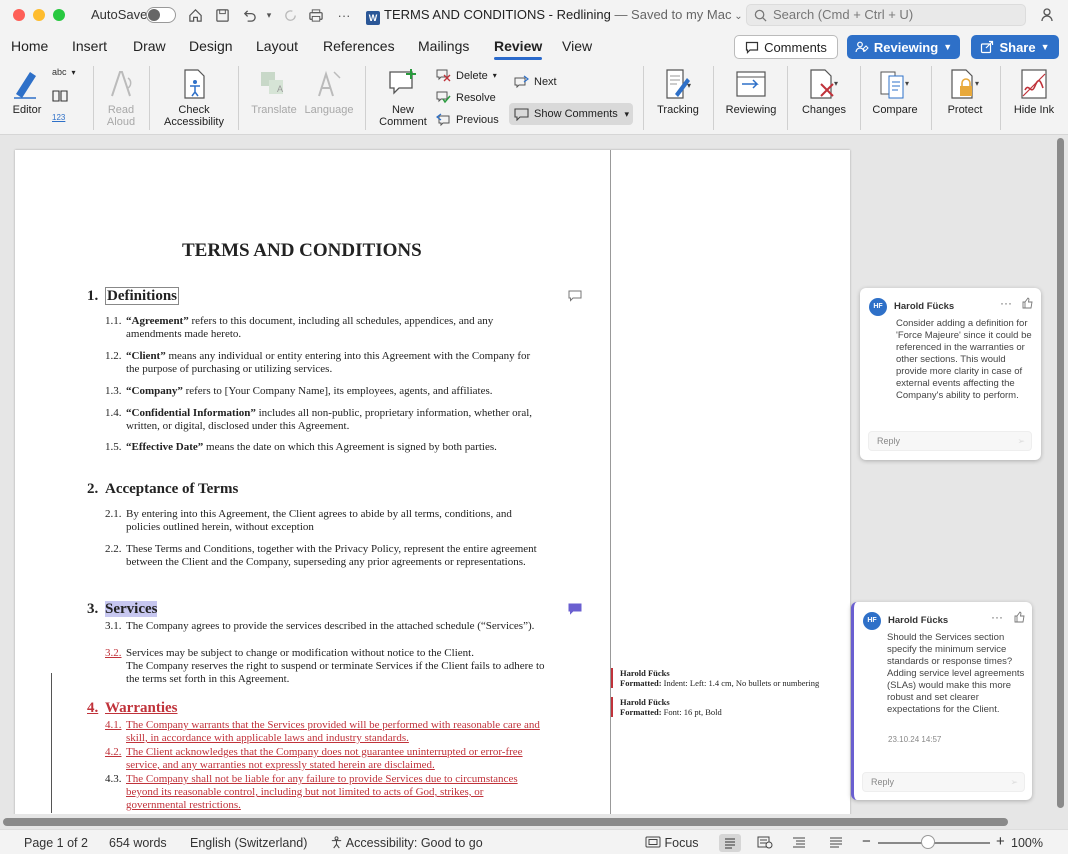 Image resolution: width=1068 pixels, height=854 pixels. Describe the element at coordinates (249, 15) in the screenshot. I see `undo-icon` at that location.